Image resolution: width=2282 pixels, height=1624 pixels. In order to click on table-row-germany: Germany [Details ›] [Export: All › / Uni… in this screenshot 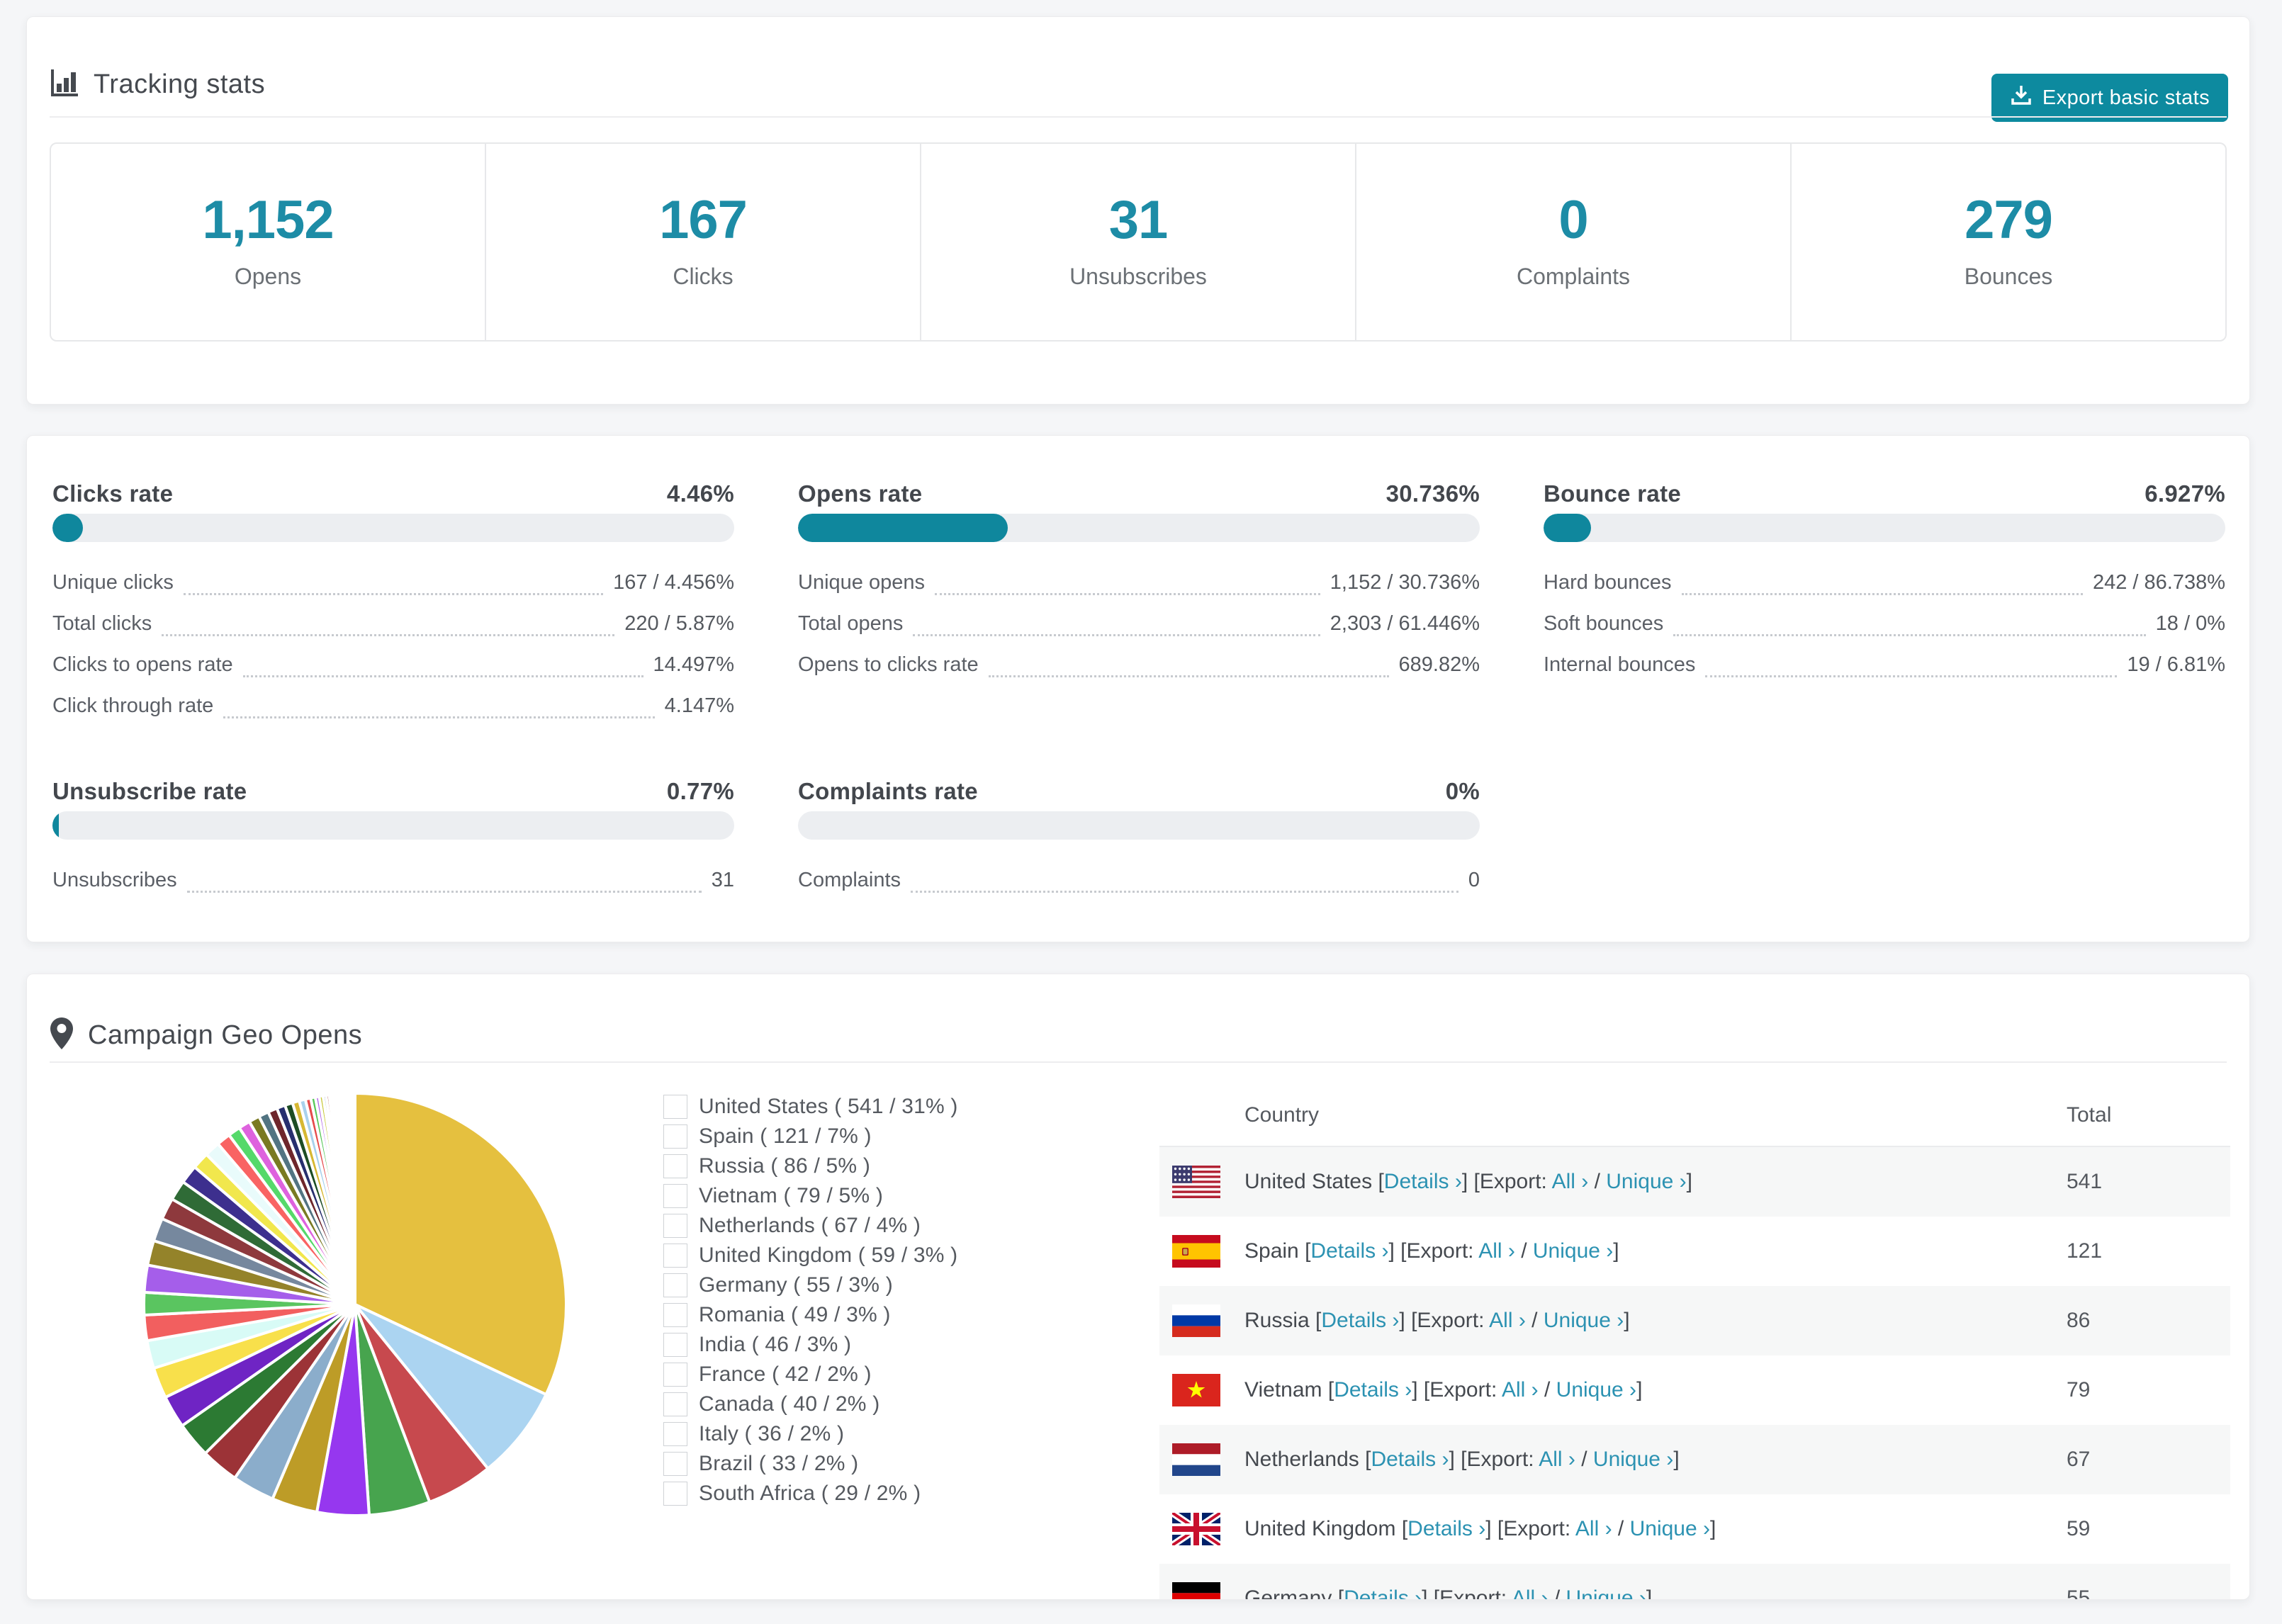, I will do `click(1694, 1582)`.